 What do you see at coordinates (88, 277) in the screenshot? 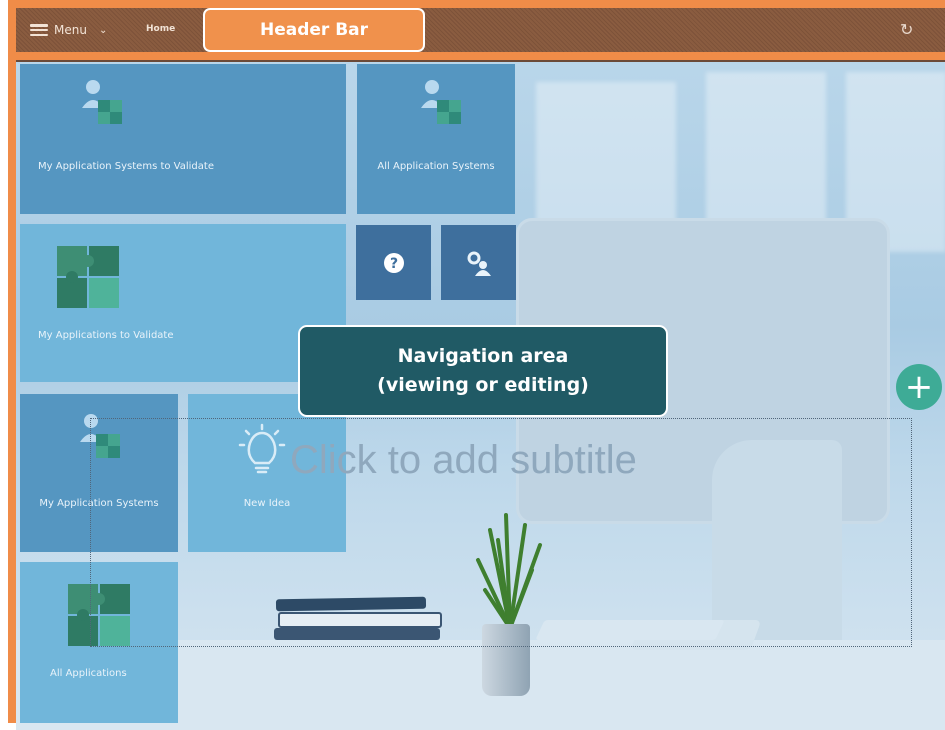
I see `puzzle-icon` at bounding box center [88, 277].